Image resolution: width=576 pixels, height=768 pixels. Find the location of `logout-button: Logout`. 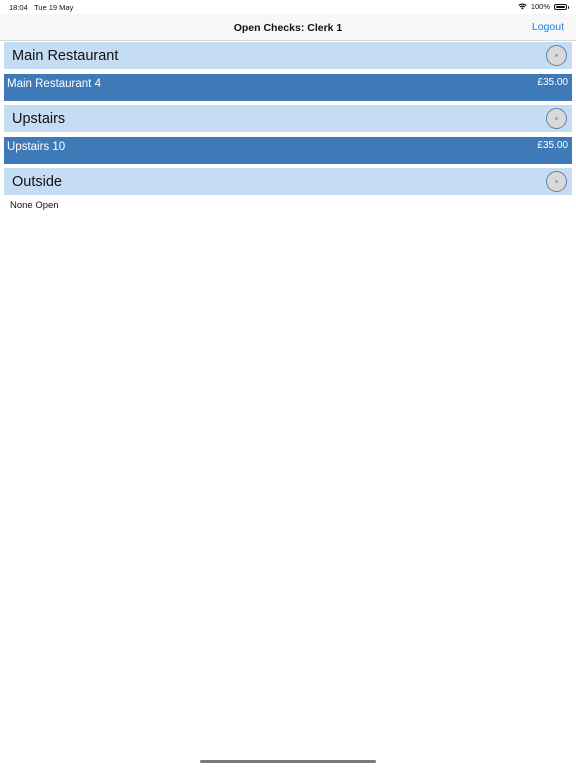

logout-button: Logout is located at coordinates (548, 27).